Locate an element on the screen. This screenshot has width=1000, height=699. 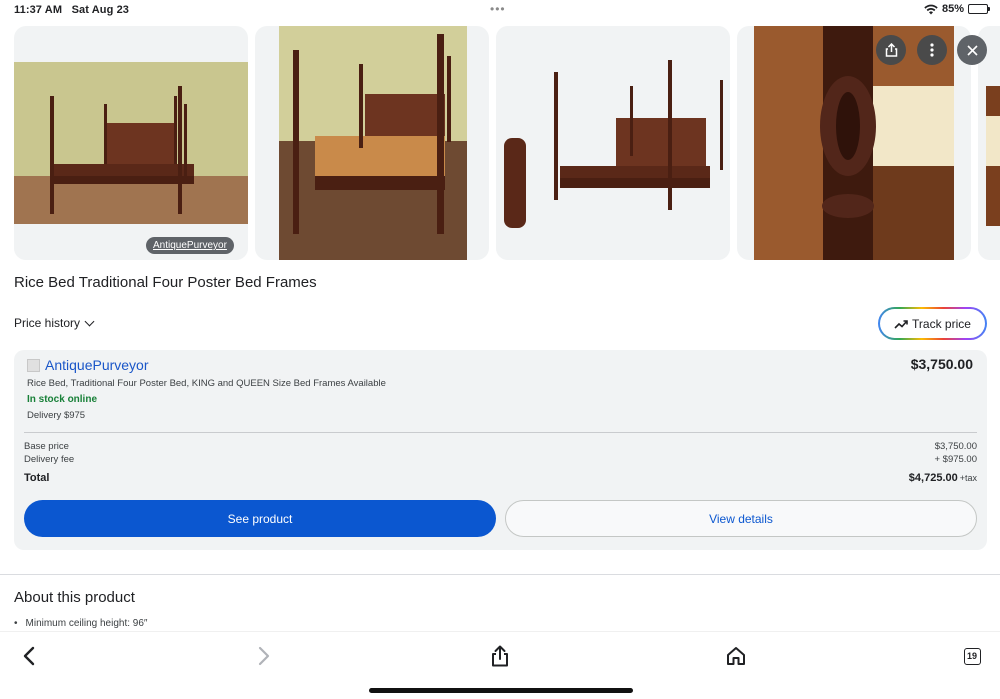
forward-button is located at coordinates (264, 656).